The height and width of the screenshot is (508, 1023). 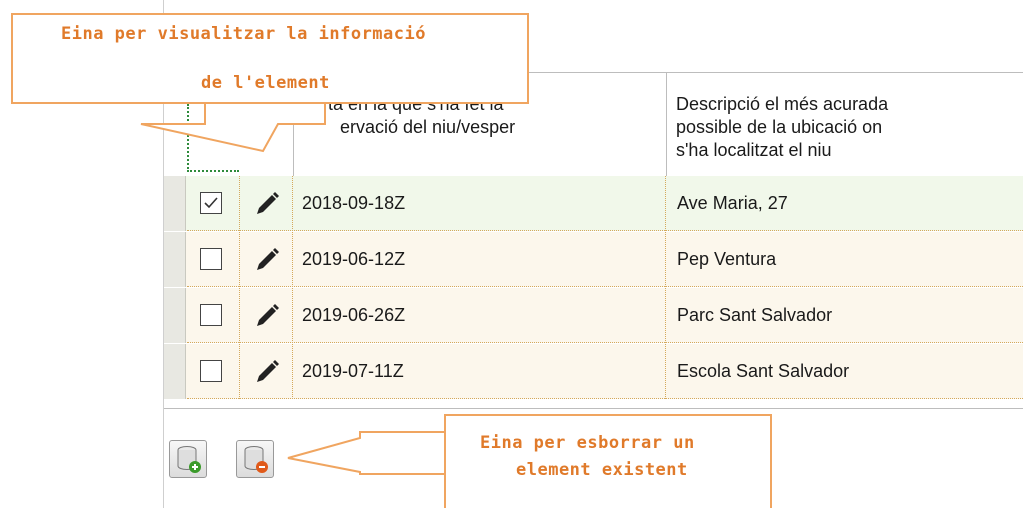 I want to click on callout-info-line2: de l'element, so click(x=265, y=83).